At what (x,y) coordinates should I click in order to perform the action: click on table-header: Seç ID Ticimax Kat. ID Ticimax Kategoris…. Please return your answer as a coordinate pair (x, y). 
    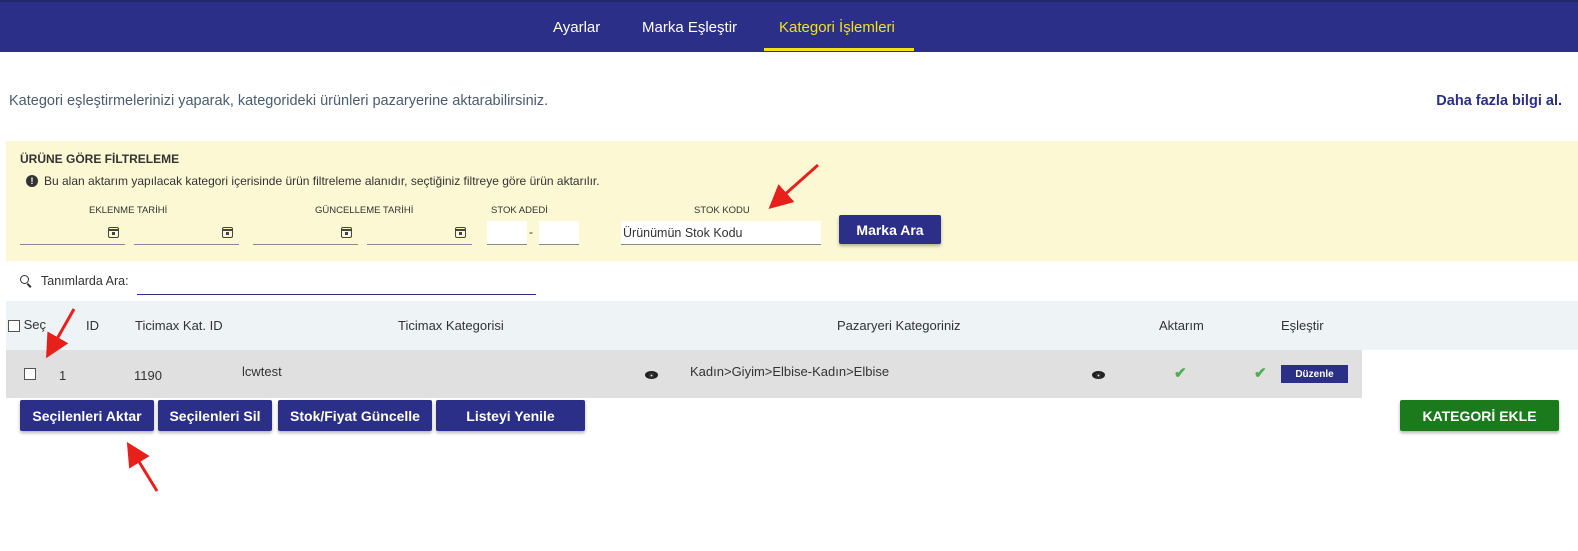
    Looking at the image, I should click on (792, 325).